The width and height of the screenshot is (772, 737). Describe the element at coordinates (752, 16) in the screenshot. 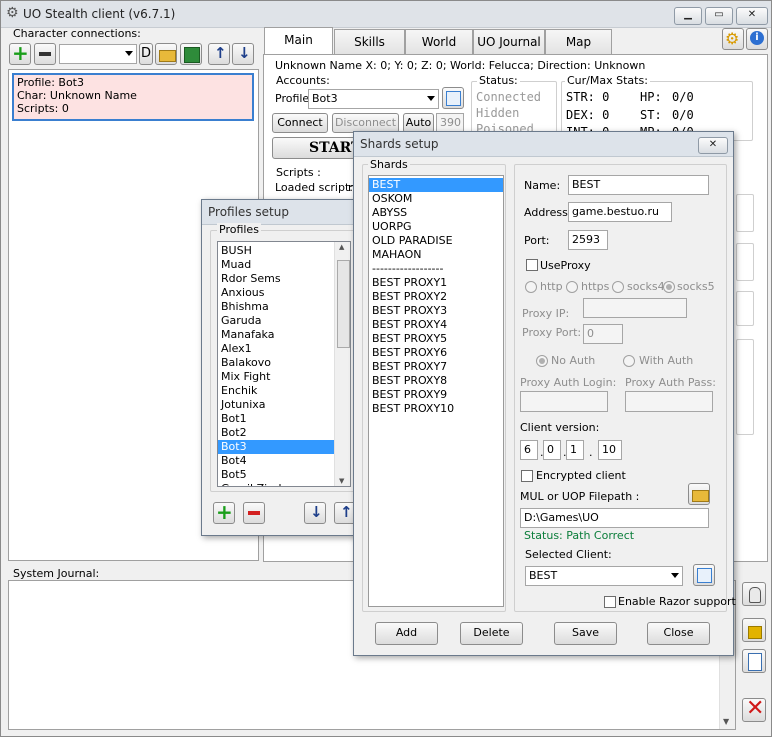

I see `close-window-button: ✕` at that location.